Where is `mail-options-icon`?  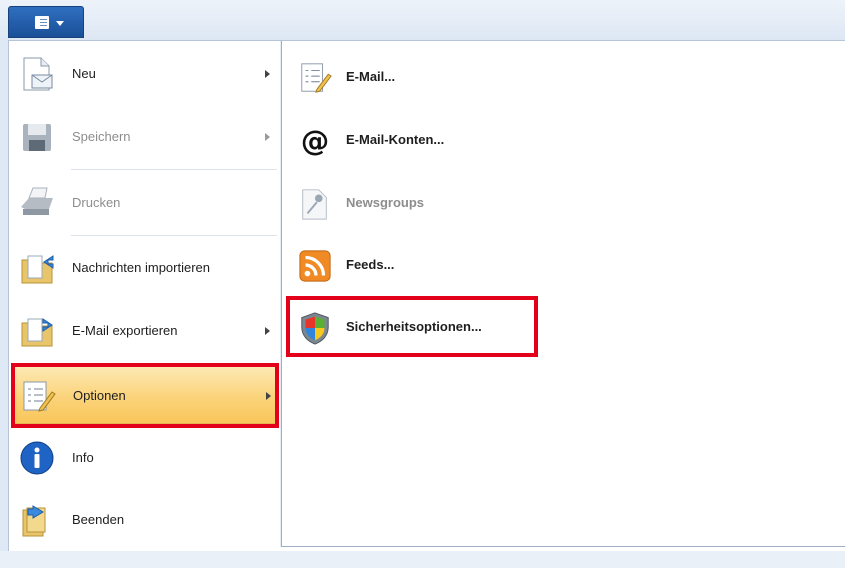
mail-options-icon is located at coordinates (316, 78).